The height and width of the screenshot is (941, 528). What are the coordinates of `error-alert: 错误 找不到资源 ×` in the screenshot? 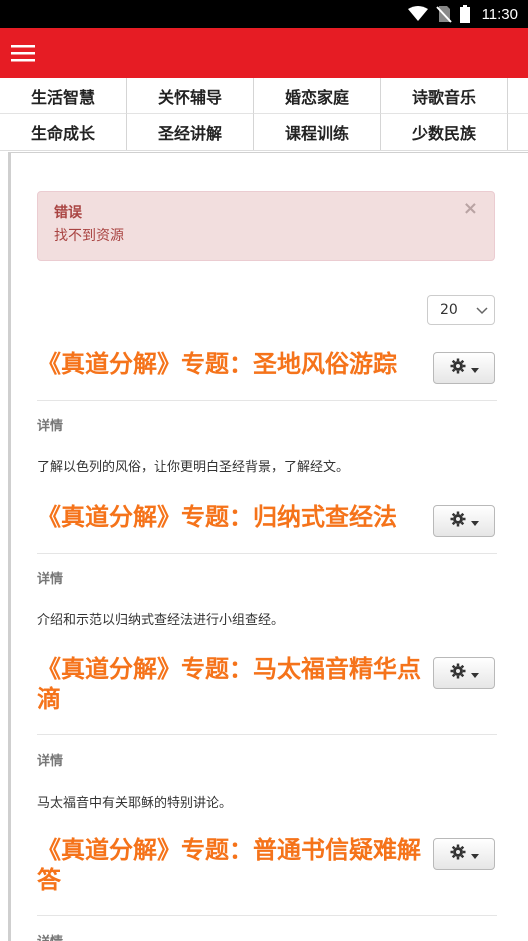 It's located at (266, 226).